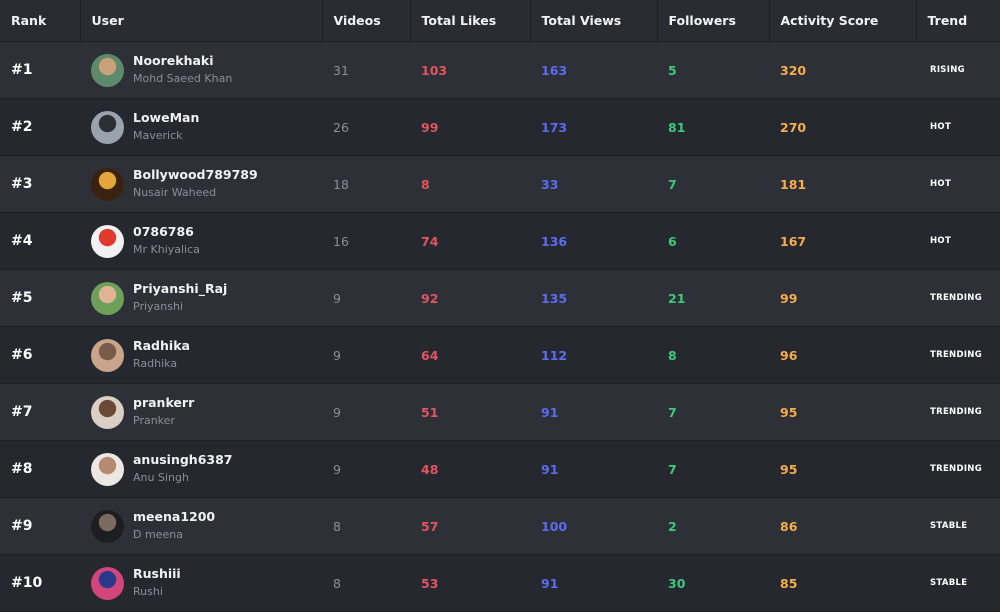 The width and height of the screenshot is (1000, 612). What do you see at coordinates (842, 70) in the screenshot?
I see `activity-score-cell: 320` at bounding box center [842, 70].